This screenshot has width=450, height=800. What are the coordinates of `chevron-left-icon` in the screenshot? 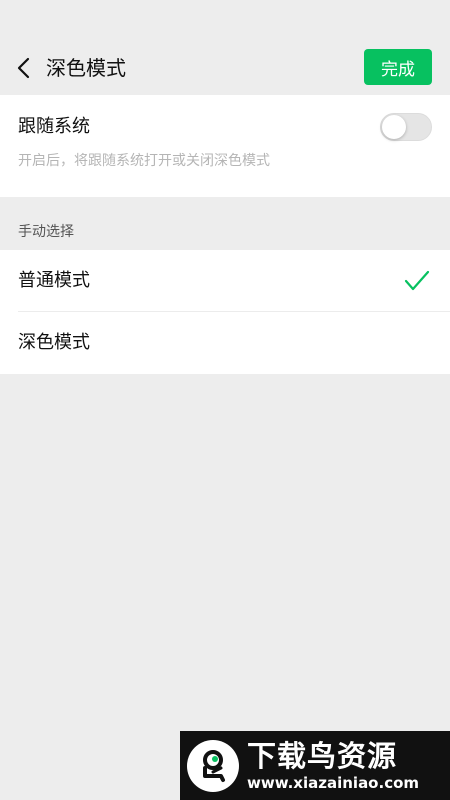 It's located at (23, 68).